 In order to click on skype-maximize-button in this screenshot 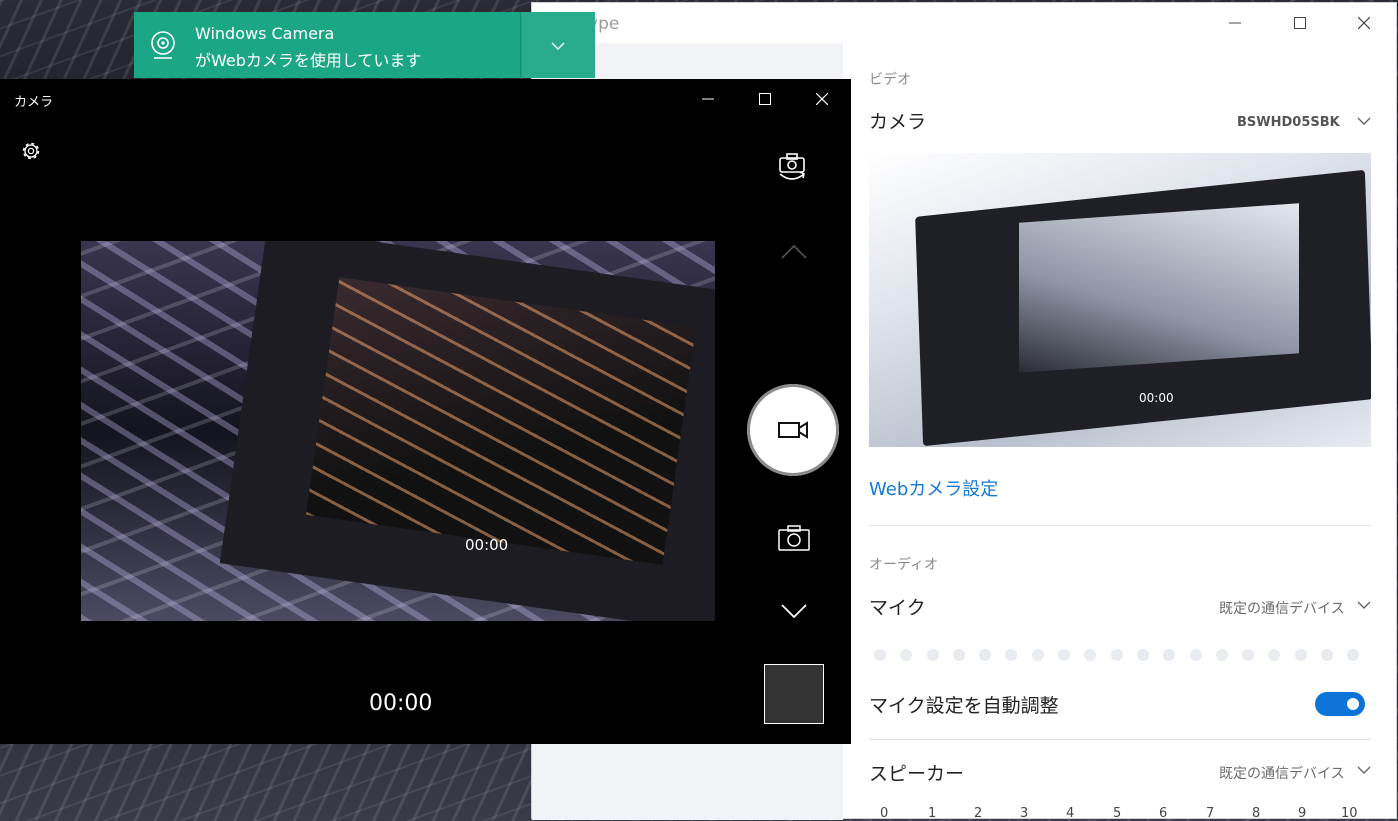, I will do `click(1300, 23)`.